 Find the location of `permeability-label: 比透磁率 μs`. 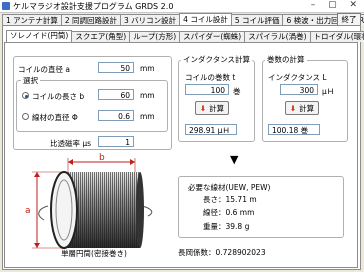

permeability-label: 比透磁率 μs is located at coordinates (71, 143).